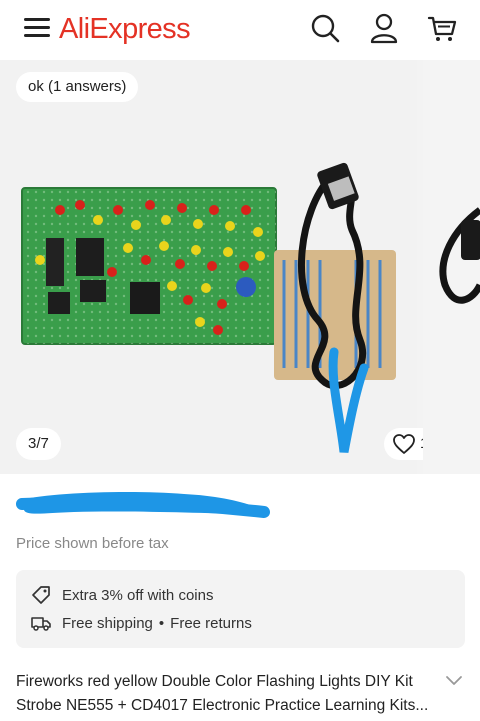 This screenshot has width=480, height=721. What do you see at coordinates (143, 505) in the screenshot?
I see `price-redaction` at bounding box center [143, 505].